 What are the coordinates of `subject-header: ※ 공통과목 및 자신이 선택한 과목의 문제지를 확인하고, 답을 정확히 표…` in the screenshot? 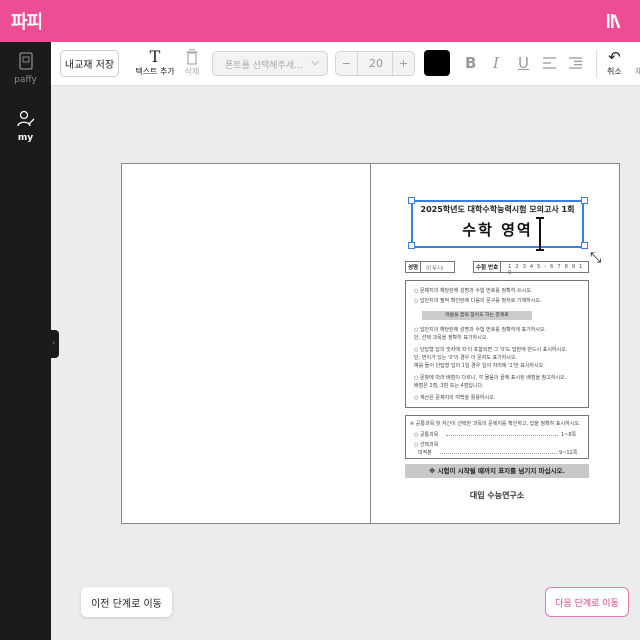 It's located at (495, 424).